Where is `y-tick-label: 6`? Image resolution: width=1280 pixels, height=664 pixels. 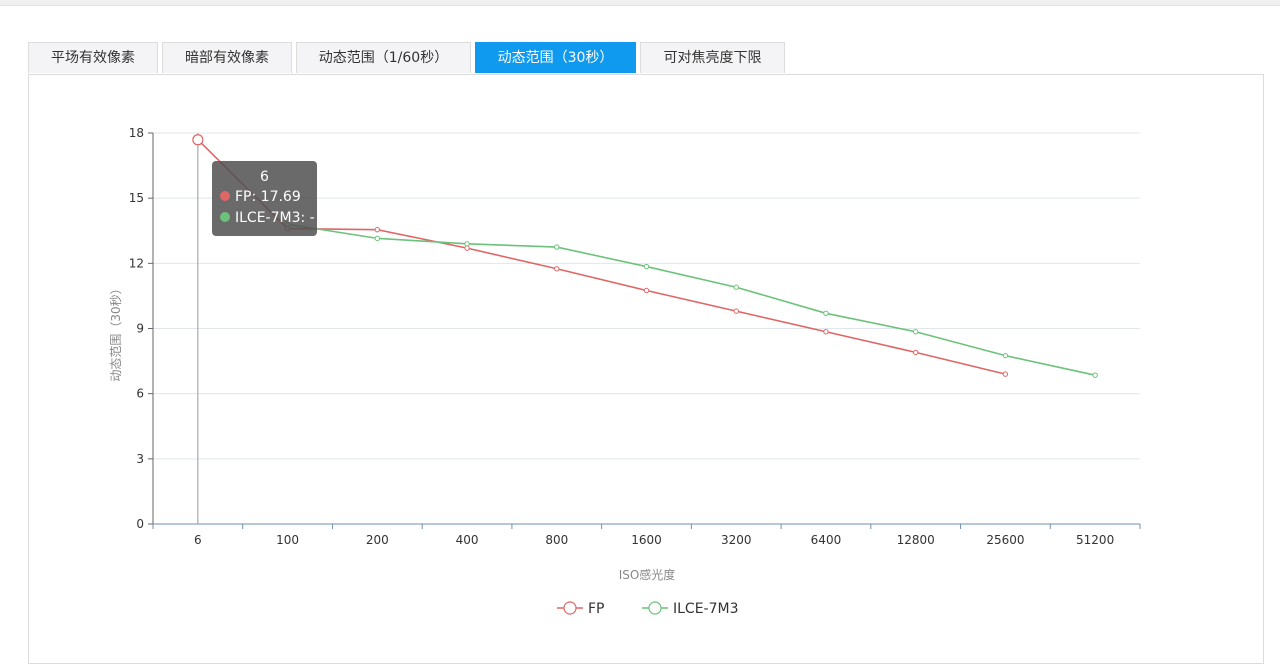
y-tick-label: 6 is located at coordinates (140, 394).